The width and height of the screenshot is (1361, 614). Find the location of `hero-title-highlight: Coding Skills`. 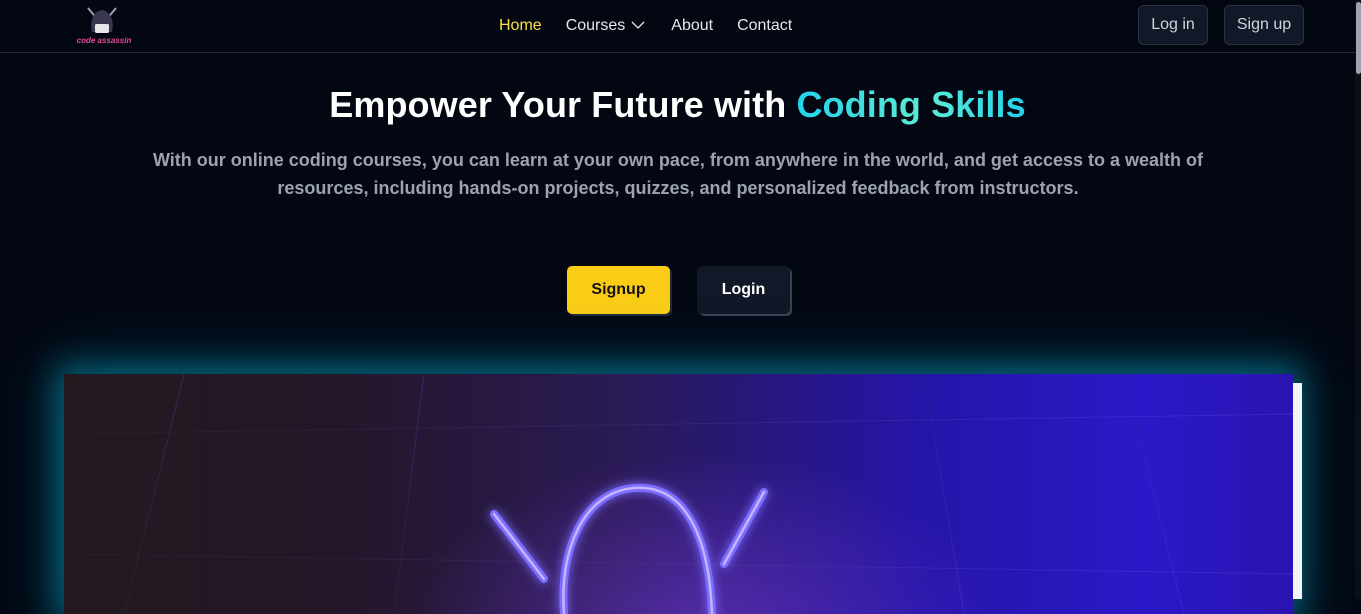

hero-title-highlight: Coding Skills is located at coordinates (911, 104).